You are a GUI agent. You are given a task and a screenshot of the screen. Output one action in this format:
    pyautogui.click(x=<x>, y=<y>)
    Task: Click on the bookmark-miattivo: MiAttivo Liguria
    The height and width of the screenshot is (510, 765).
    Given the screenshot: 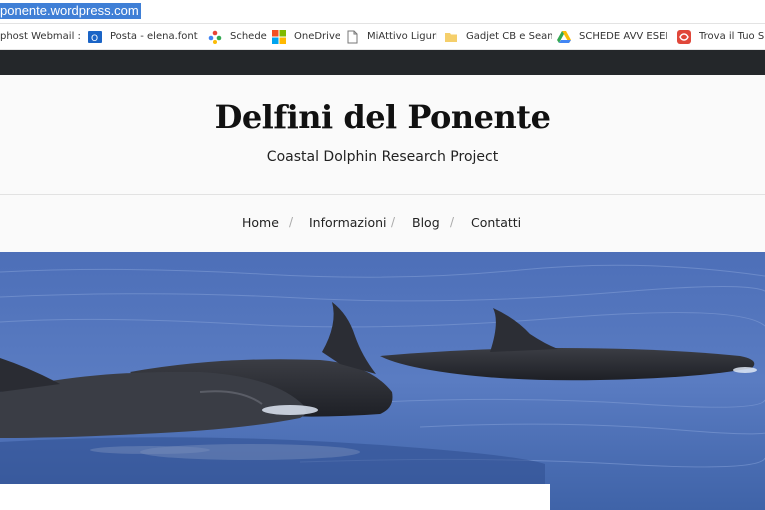 What is the action you would take?
    pyautogui.click(x=391, y=36)
    